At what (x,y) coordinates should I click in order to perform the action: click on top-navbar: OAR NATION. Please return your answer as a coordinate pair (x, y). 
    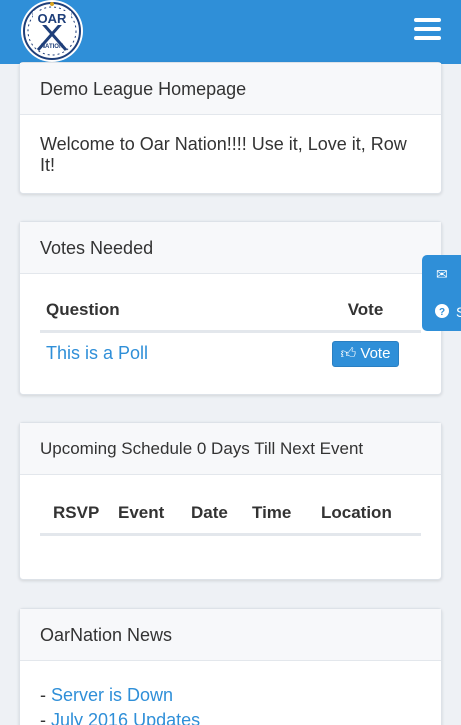
    Looking at the image, I should click on (230, 32).